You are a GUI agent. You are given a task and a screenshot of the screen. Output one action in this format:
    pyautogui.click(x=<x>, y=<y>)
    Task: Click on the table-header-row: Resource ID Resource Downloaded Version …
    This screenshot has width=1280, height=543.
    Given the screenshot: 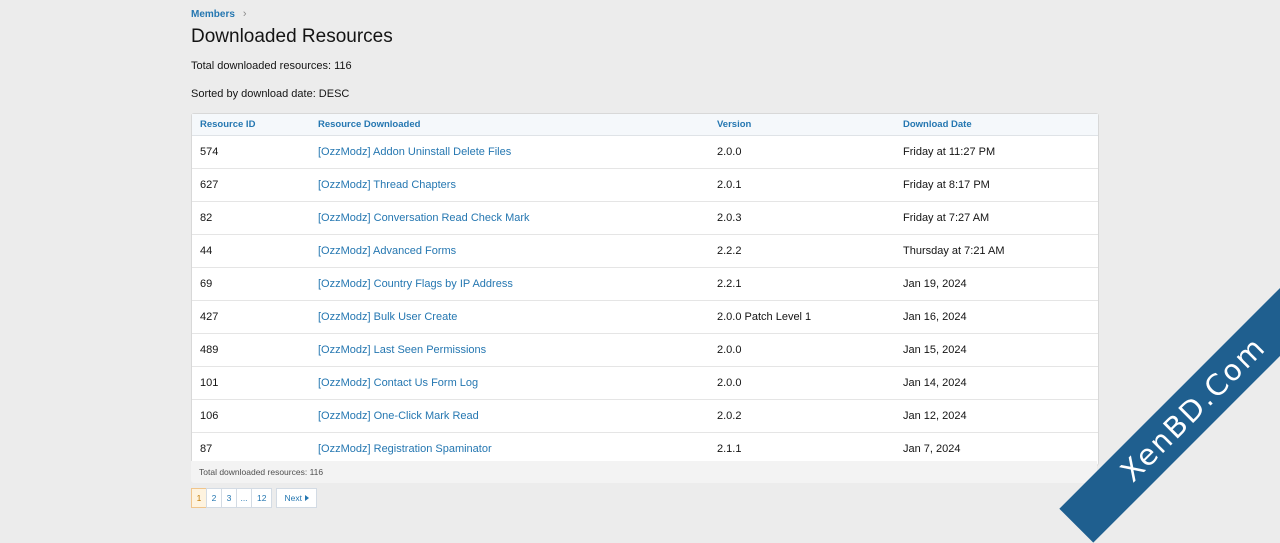 What is the action you would take?
    pyautogui.click(x=645, y=125)
    